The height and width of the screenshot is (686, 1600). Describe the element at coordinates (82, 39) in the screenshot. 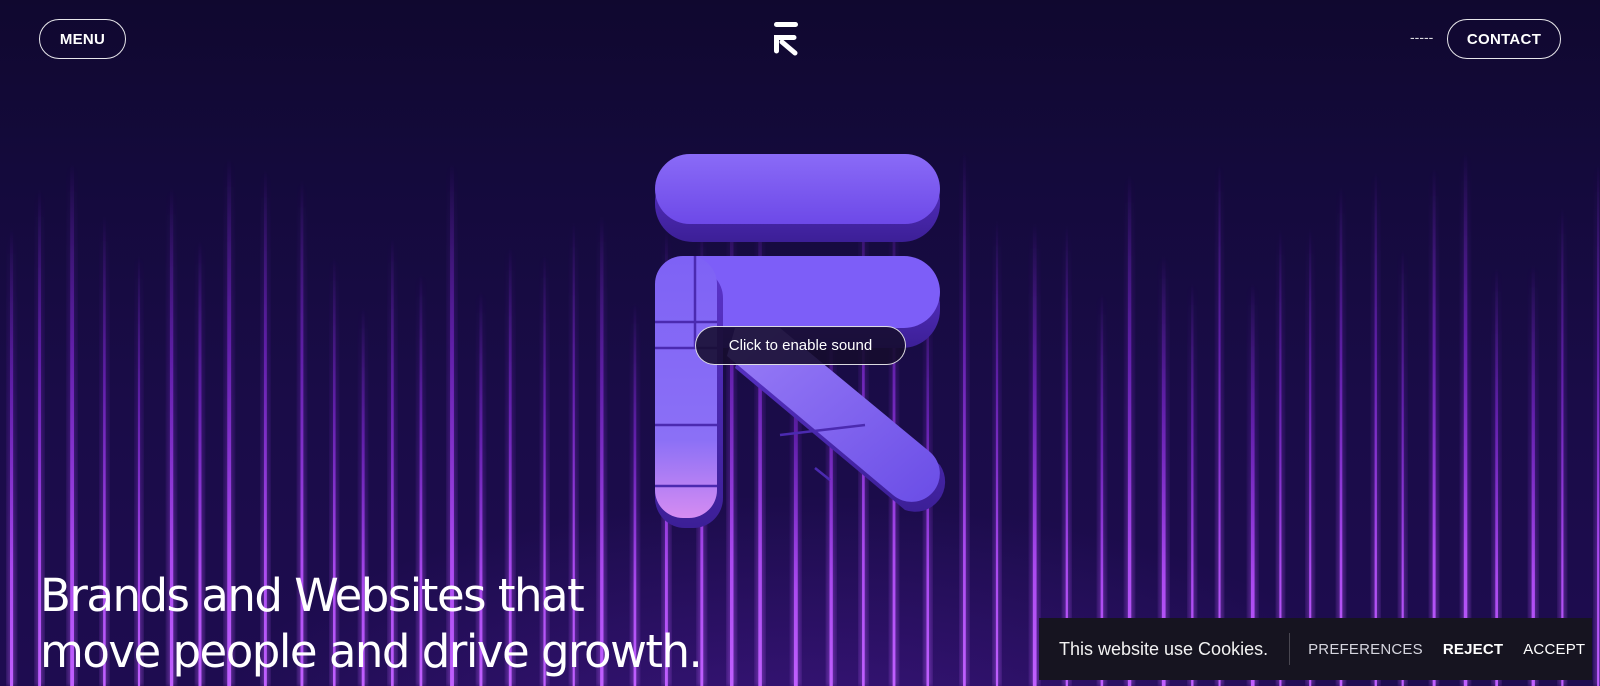

I see `menu-button: MENU` at that location.